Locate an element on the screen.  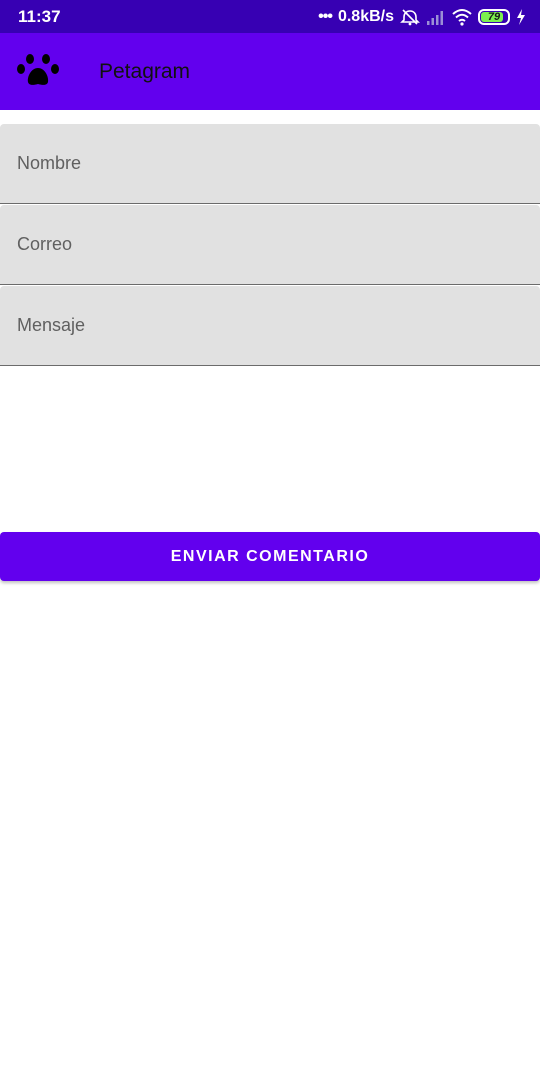
battery-icon: 79 is located at coordinates (494, 17).